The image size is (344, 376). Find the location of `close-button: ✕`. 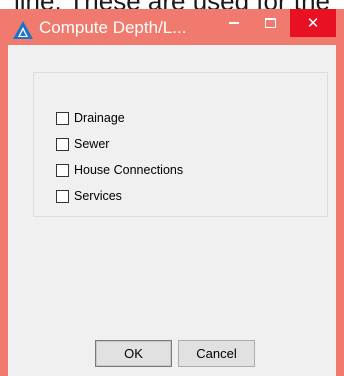

close-button: ✕ is located at coordinates (313, 23).